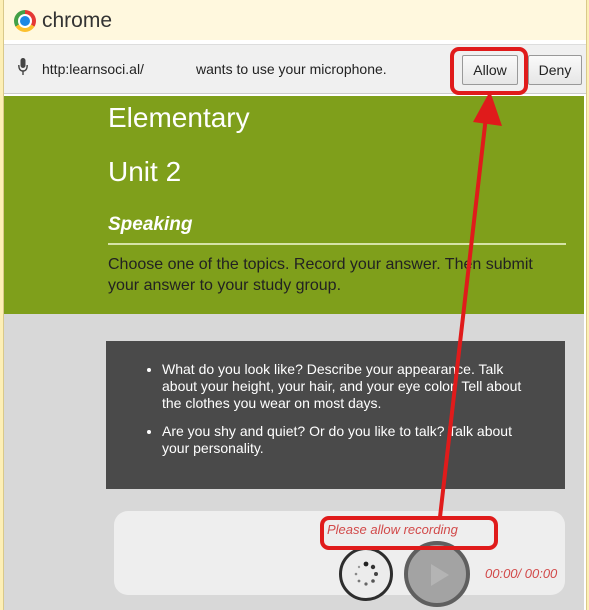 The width and height of the screenshot is (589, 610). I want to click on annotation-arrow, so click(470, 305).